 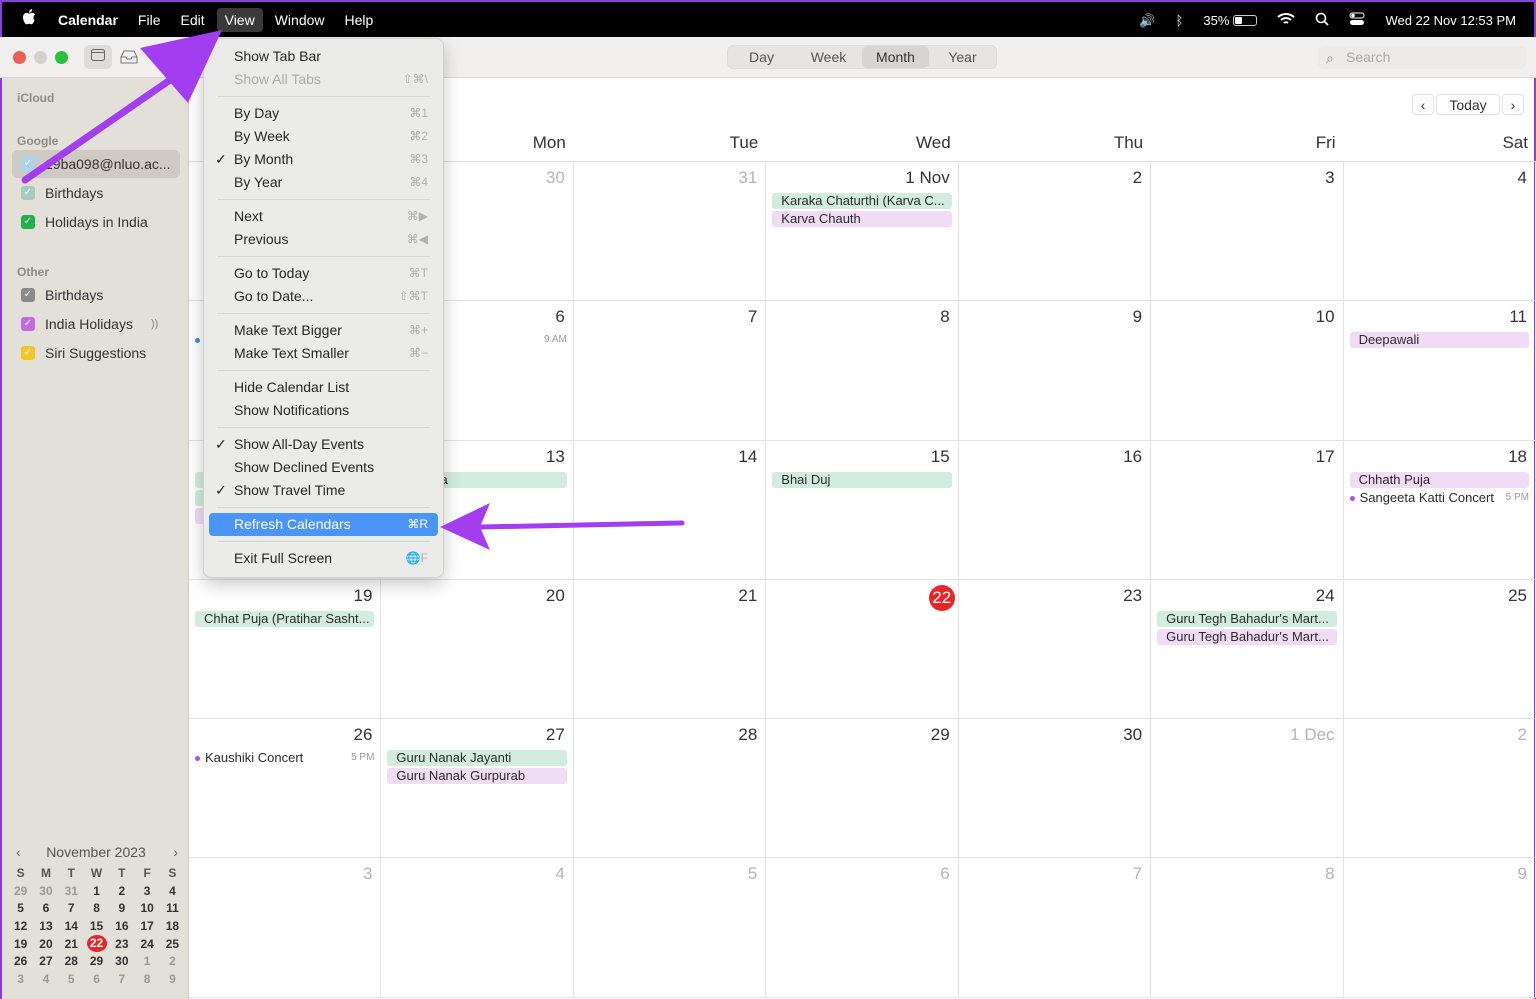 I want to click on day-cell: 22, so click(x=862, y=649).